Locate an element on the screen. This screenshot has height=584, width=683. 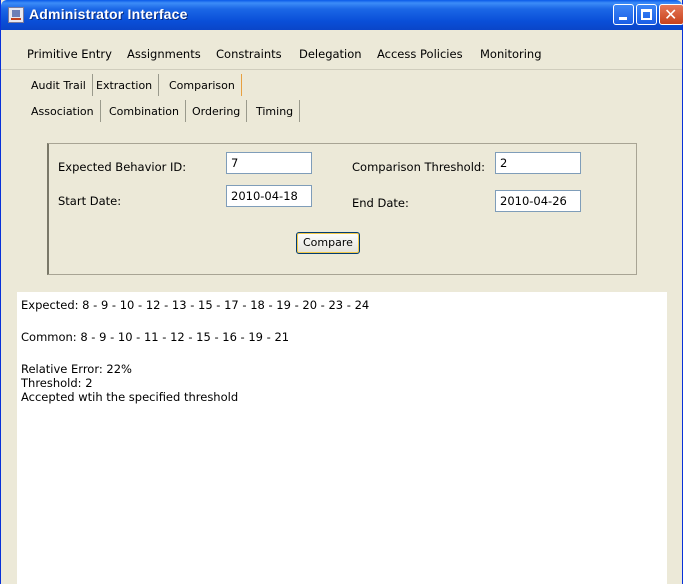
result-line: Accepted wtih the specified threshold is located at coordinates (130, 397).